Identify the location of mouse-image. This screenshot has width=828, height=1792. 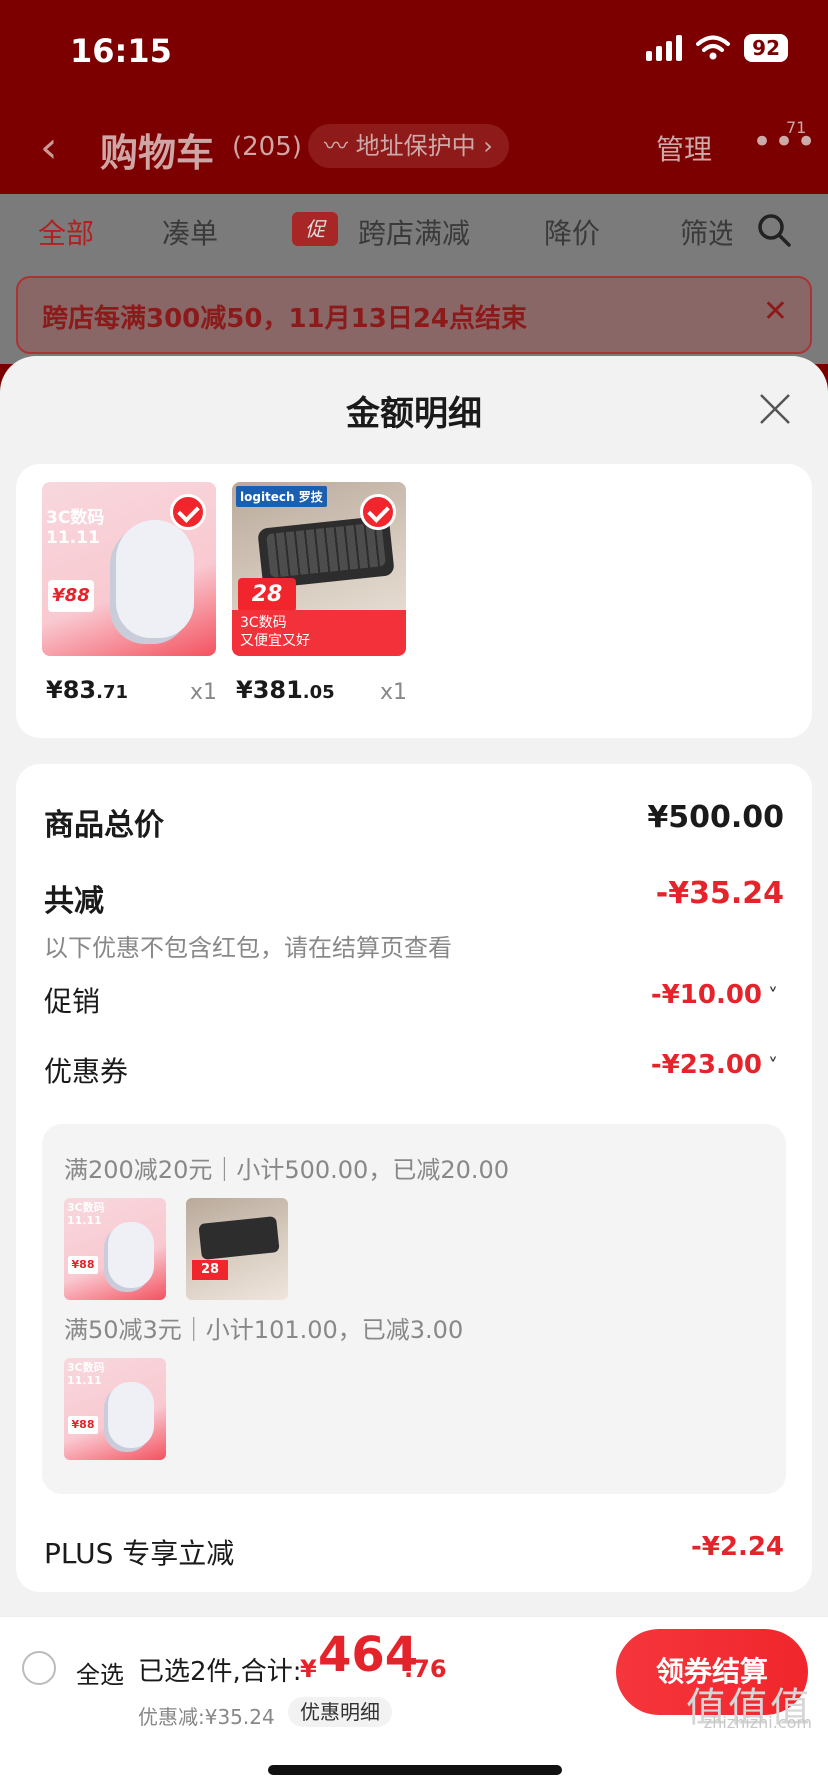
(155, 579).